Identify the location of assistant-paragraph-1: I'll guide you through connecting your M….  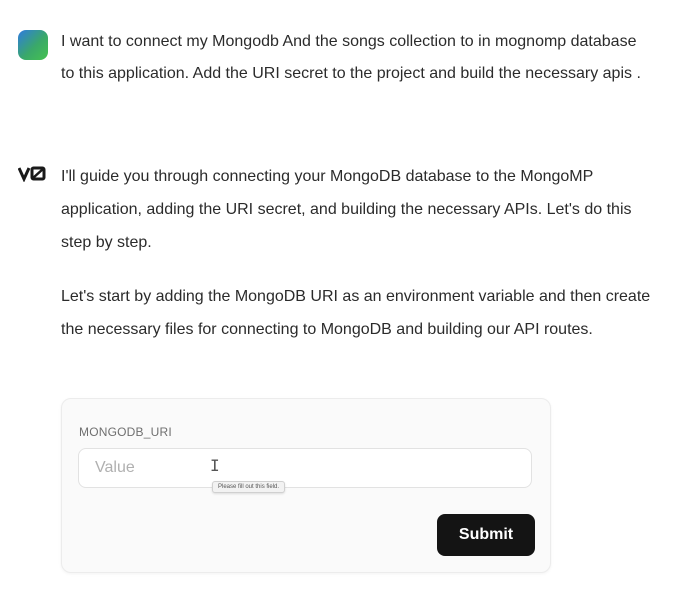
(346, 209).